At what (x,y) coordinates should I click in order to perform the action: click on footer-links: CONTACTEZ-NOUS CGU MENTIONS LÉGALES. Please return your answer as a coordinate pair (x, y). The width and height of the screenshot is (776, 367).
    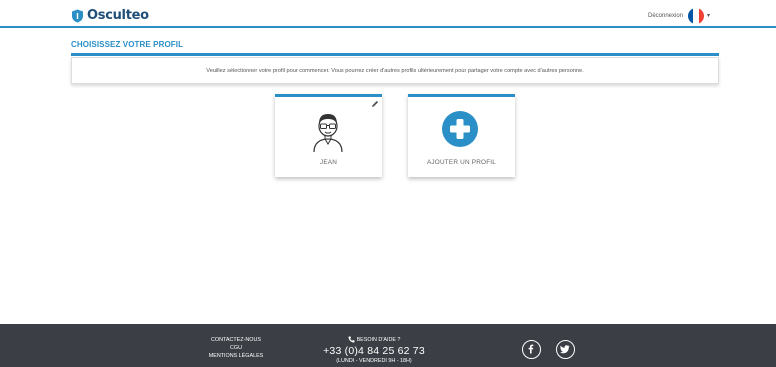
    Looking at the image, I should click on (236, 348).